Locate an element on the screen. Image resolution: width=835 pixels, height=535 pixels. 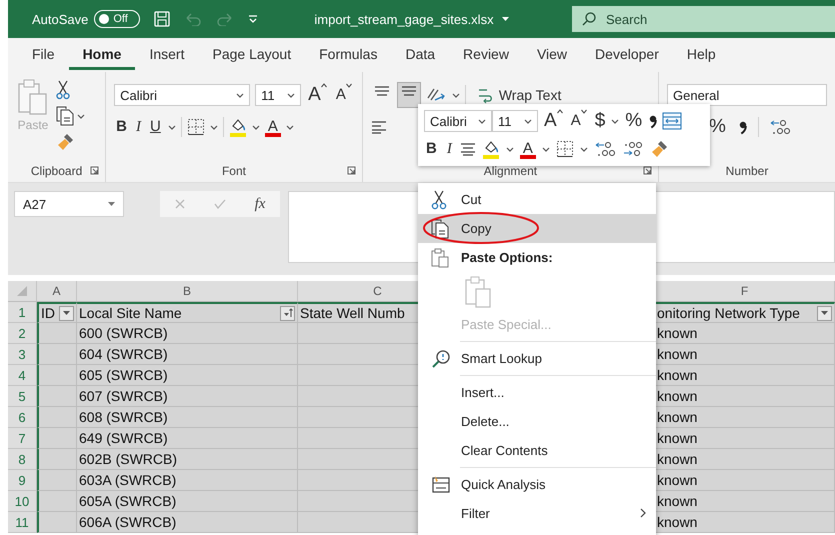
check-icon is located at coordinates (220, 204).